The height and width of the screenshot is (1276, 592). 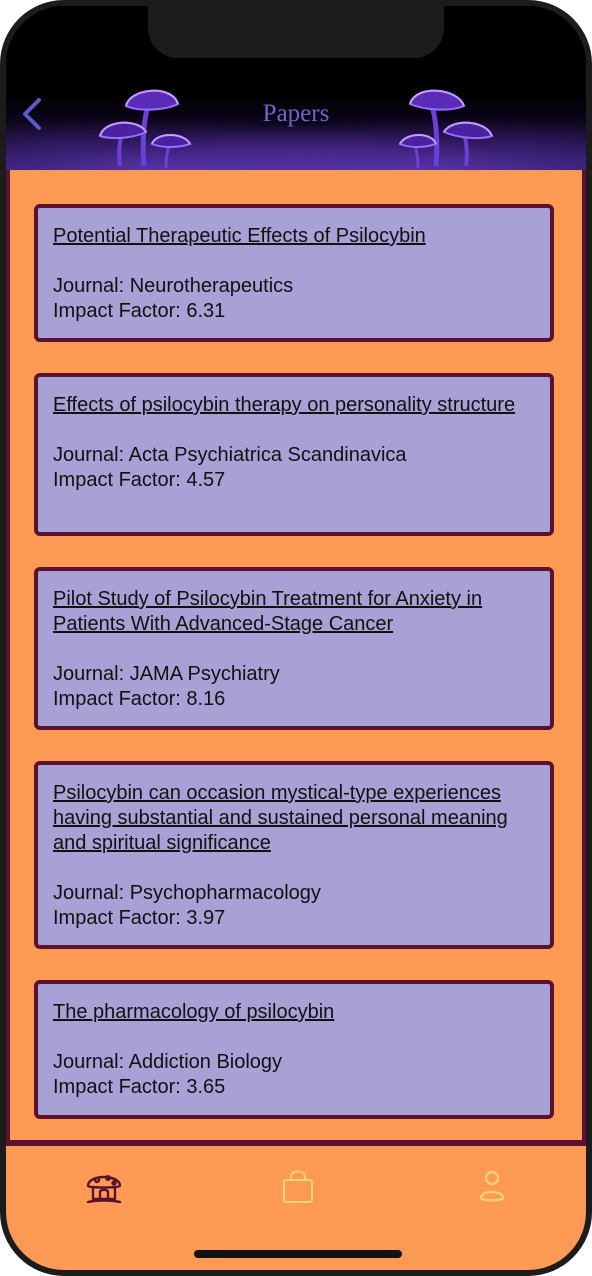 What do you see at coordinates (166, 674) in the screenshot?
I see `paper-journal: Journal: JAMA Psychiatry` at bounding box center [166, 674].